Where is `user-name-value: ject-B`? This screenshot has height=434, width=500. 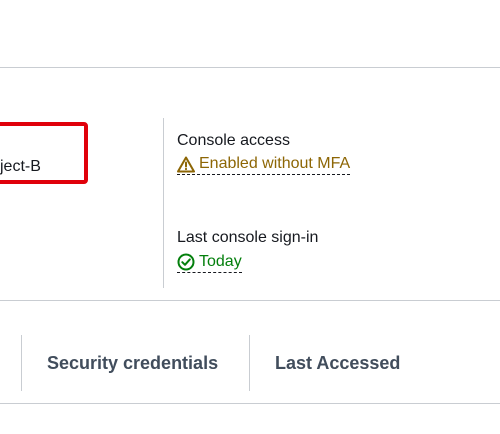 user-name-value: ject-B is located at coordinates (20, 166).